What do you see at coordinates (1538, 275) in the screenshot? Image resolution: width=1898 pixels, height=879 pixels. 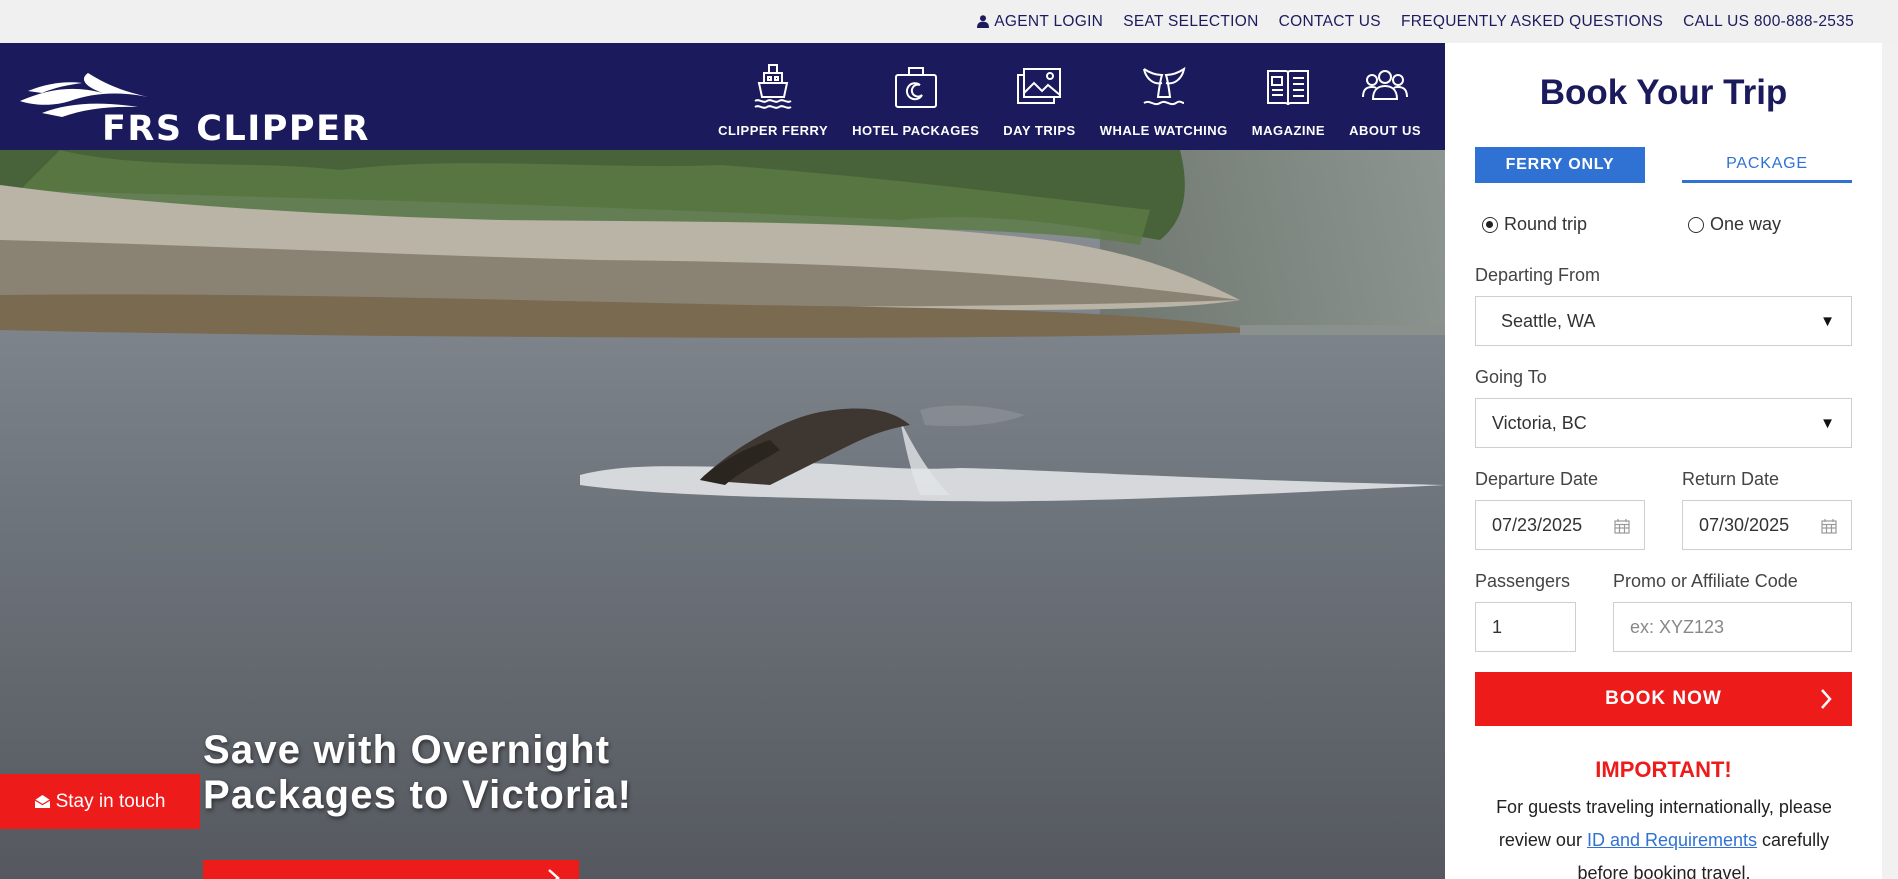 I see `departing-from-label: Departing From` at bounding box center [1538, 275].